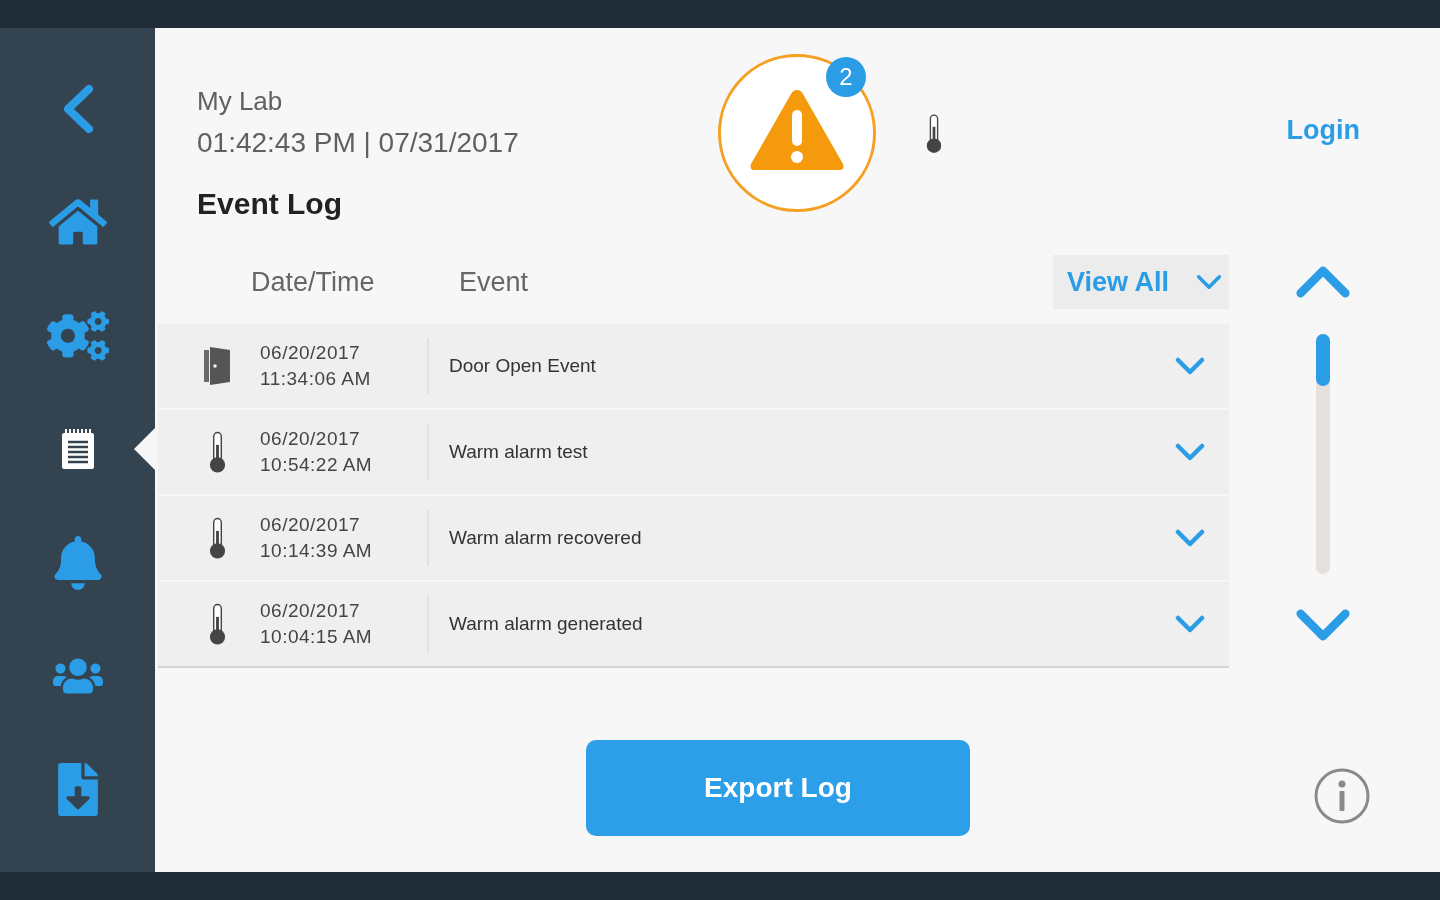 The width and height of the screenshot is (1440, 900). What do you see at coordinates (545, 538) in the screenshot?
I see `event-description: Warm alarm recovered` at bounding box center [545, 538].